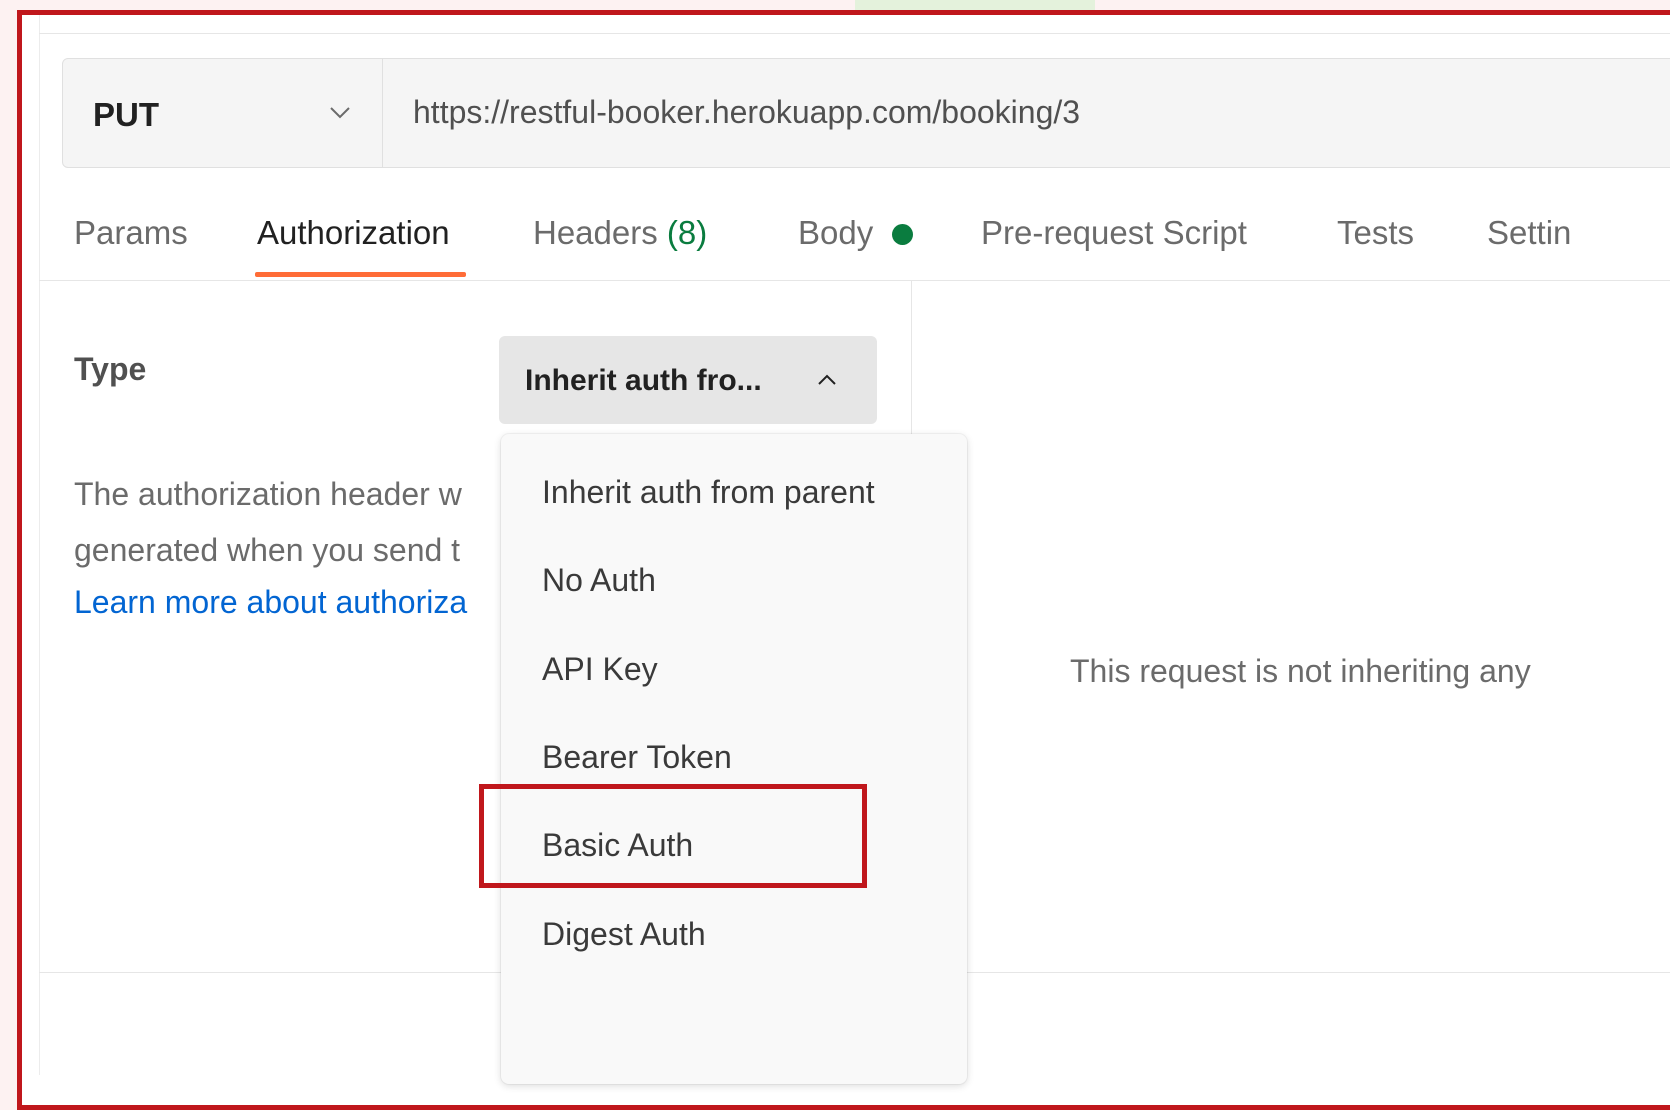 The height and width of the screenshot is (1110, 1670). Describe the element at coordinates (223, 113) in the screenshot. I see `method-select: PUT` at that location.